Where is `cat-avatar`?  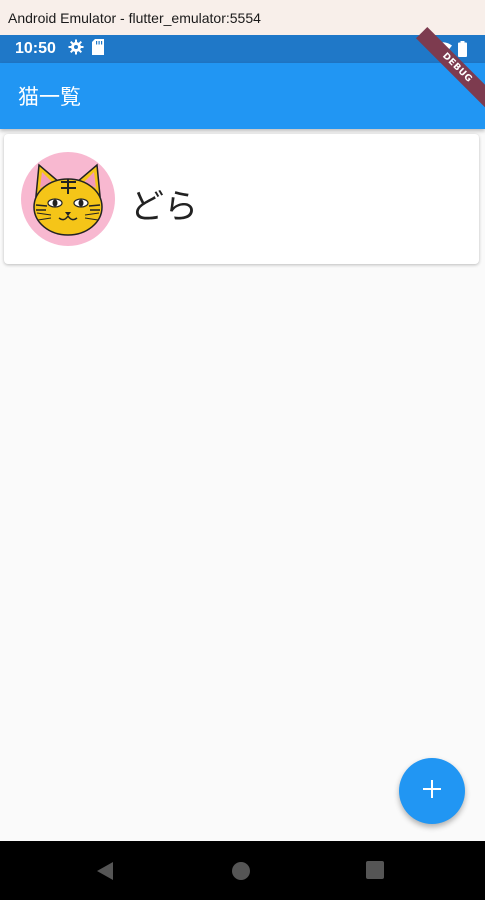
cat-avatar is located at coordinates (68, 199).